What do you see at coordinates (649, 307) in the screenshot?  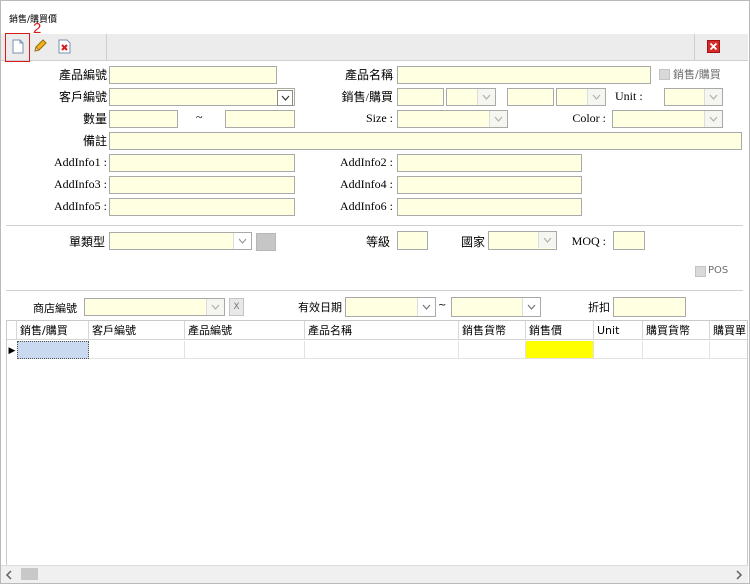 I see `discount-input` at bounding box center [649, 307].